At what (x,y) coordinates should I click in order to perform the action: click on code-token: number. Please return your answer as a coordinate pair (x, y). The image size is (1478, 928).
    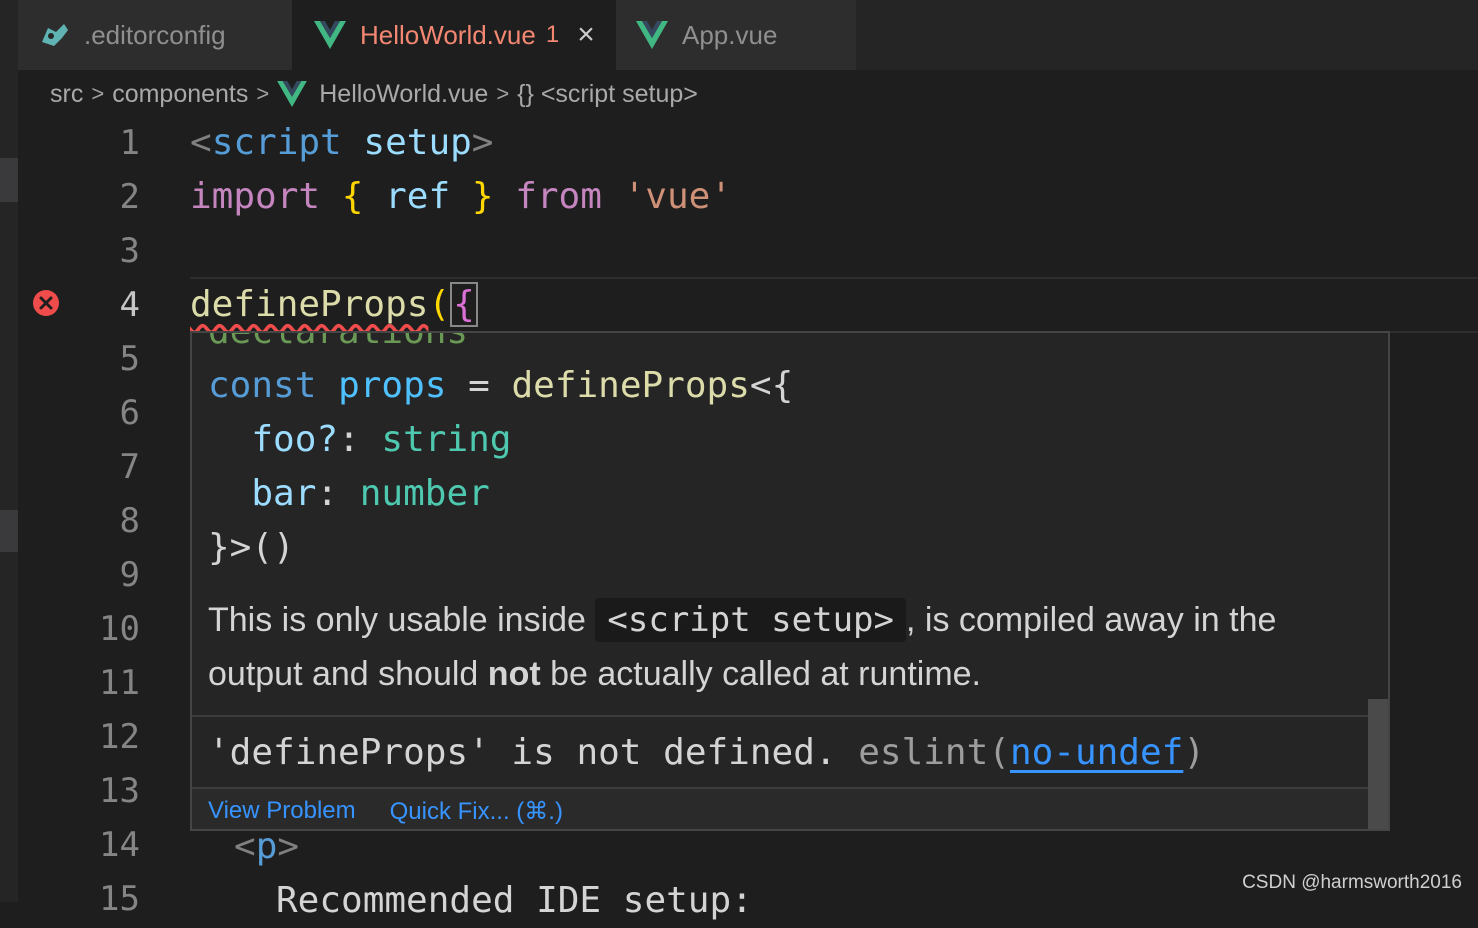
    Looking at the image, I should click on (424, 493).